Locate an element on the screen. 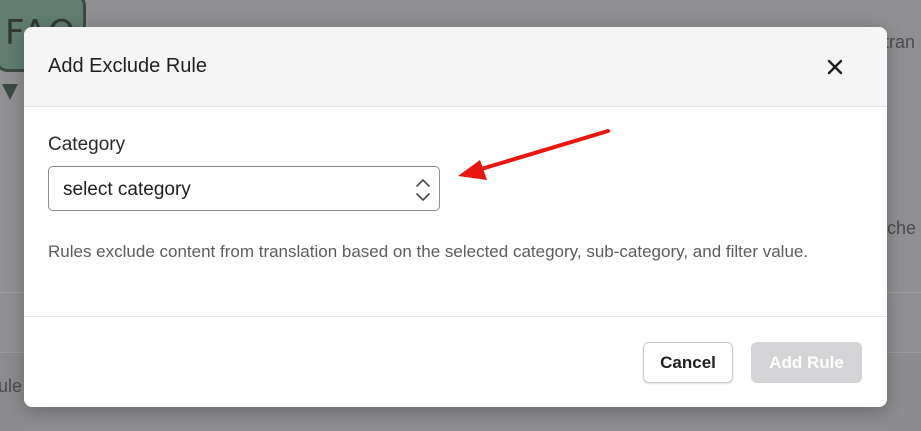  close-icon is located at coordinates (835, 67).